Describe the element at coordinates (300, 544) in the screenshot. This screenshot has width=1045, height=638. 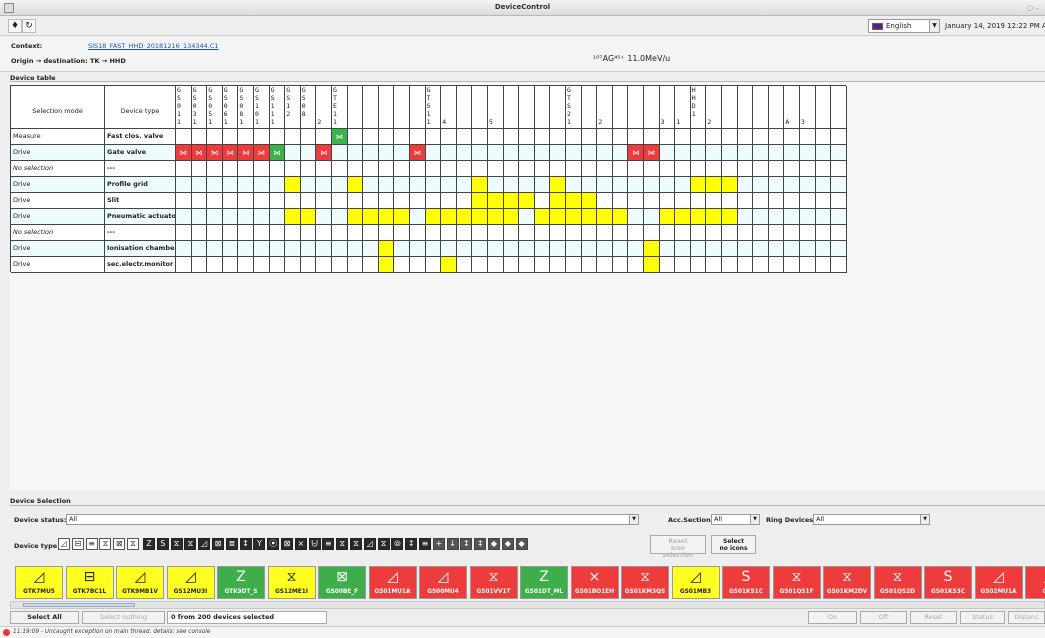
I see `device-type-icon: ⨯` at that location.